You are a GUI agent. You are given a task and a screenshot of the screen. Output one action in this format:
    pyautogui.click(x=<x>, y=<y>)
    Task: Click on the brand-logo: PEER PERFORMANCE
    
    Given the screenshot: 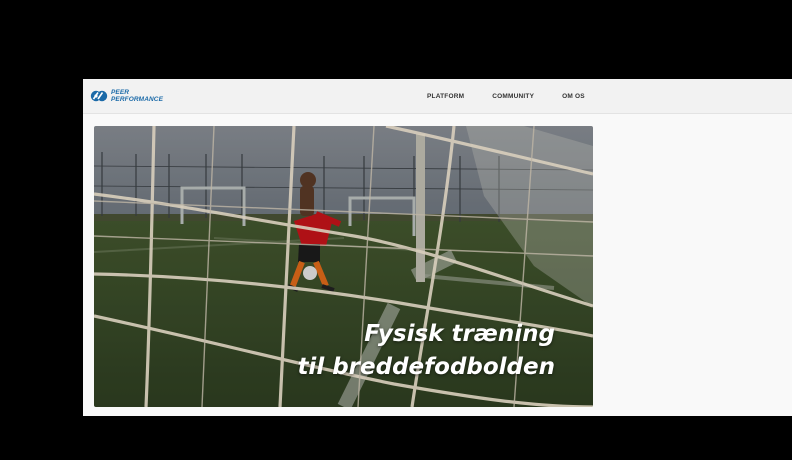 What is the action you would take?
    pyautogui.click(x=126, y=96)
    